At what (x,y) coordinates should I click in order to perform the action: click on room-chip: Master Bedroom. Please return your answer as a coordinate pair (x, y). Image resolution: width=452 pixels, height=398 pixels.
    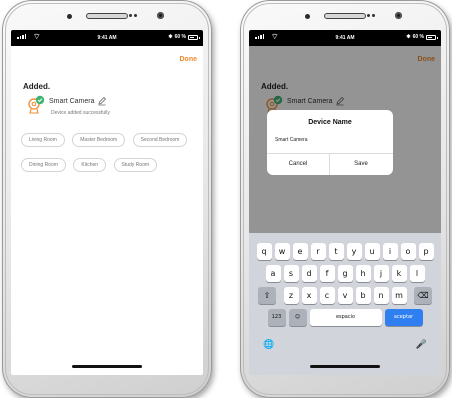
    Looking at the image, I should click on (99, 140).